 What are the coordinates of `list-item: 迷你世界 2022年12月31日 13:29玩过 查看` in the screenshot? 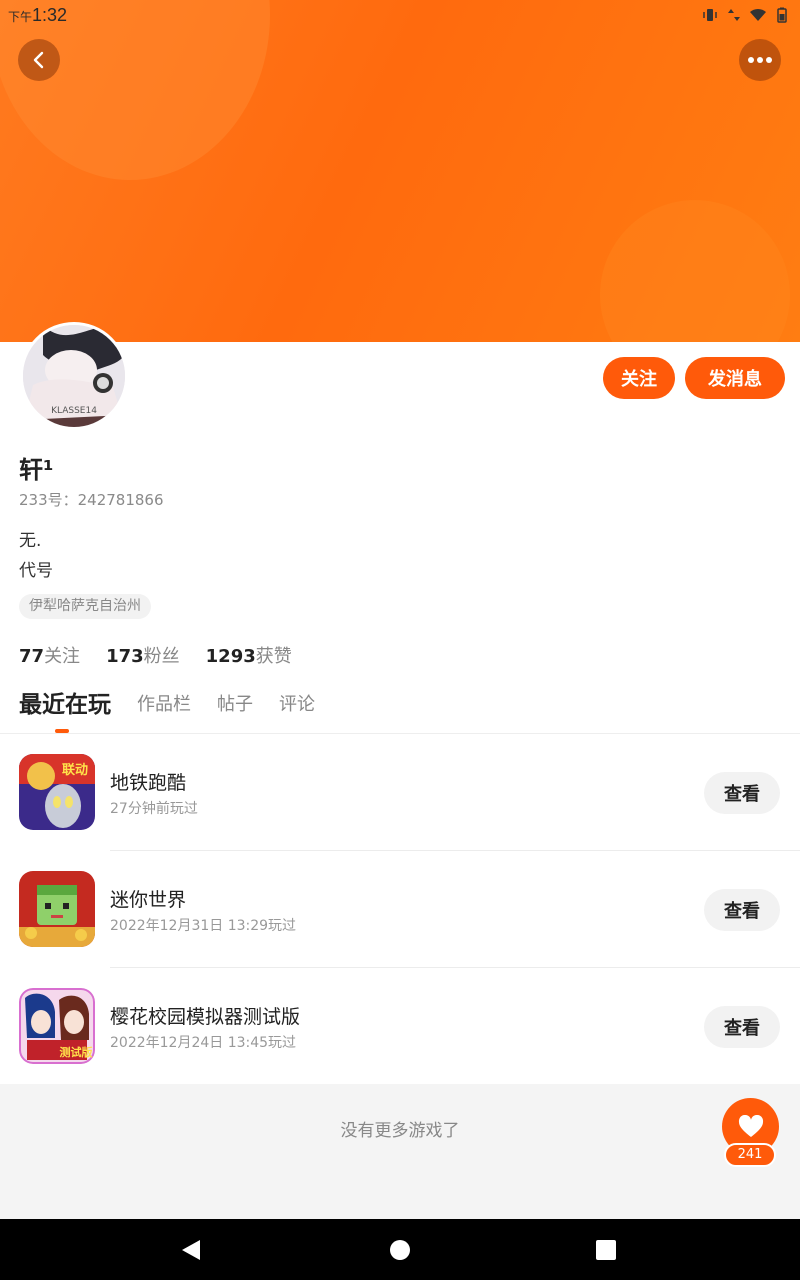 It's located at (400, 909).